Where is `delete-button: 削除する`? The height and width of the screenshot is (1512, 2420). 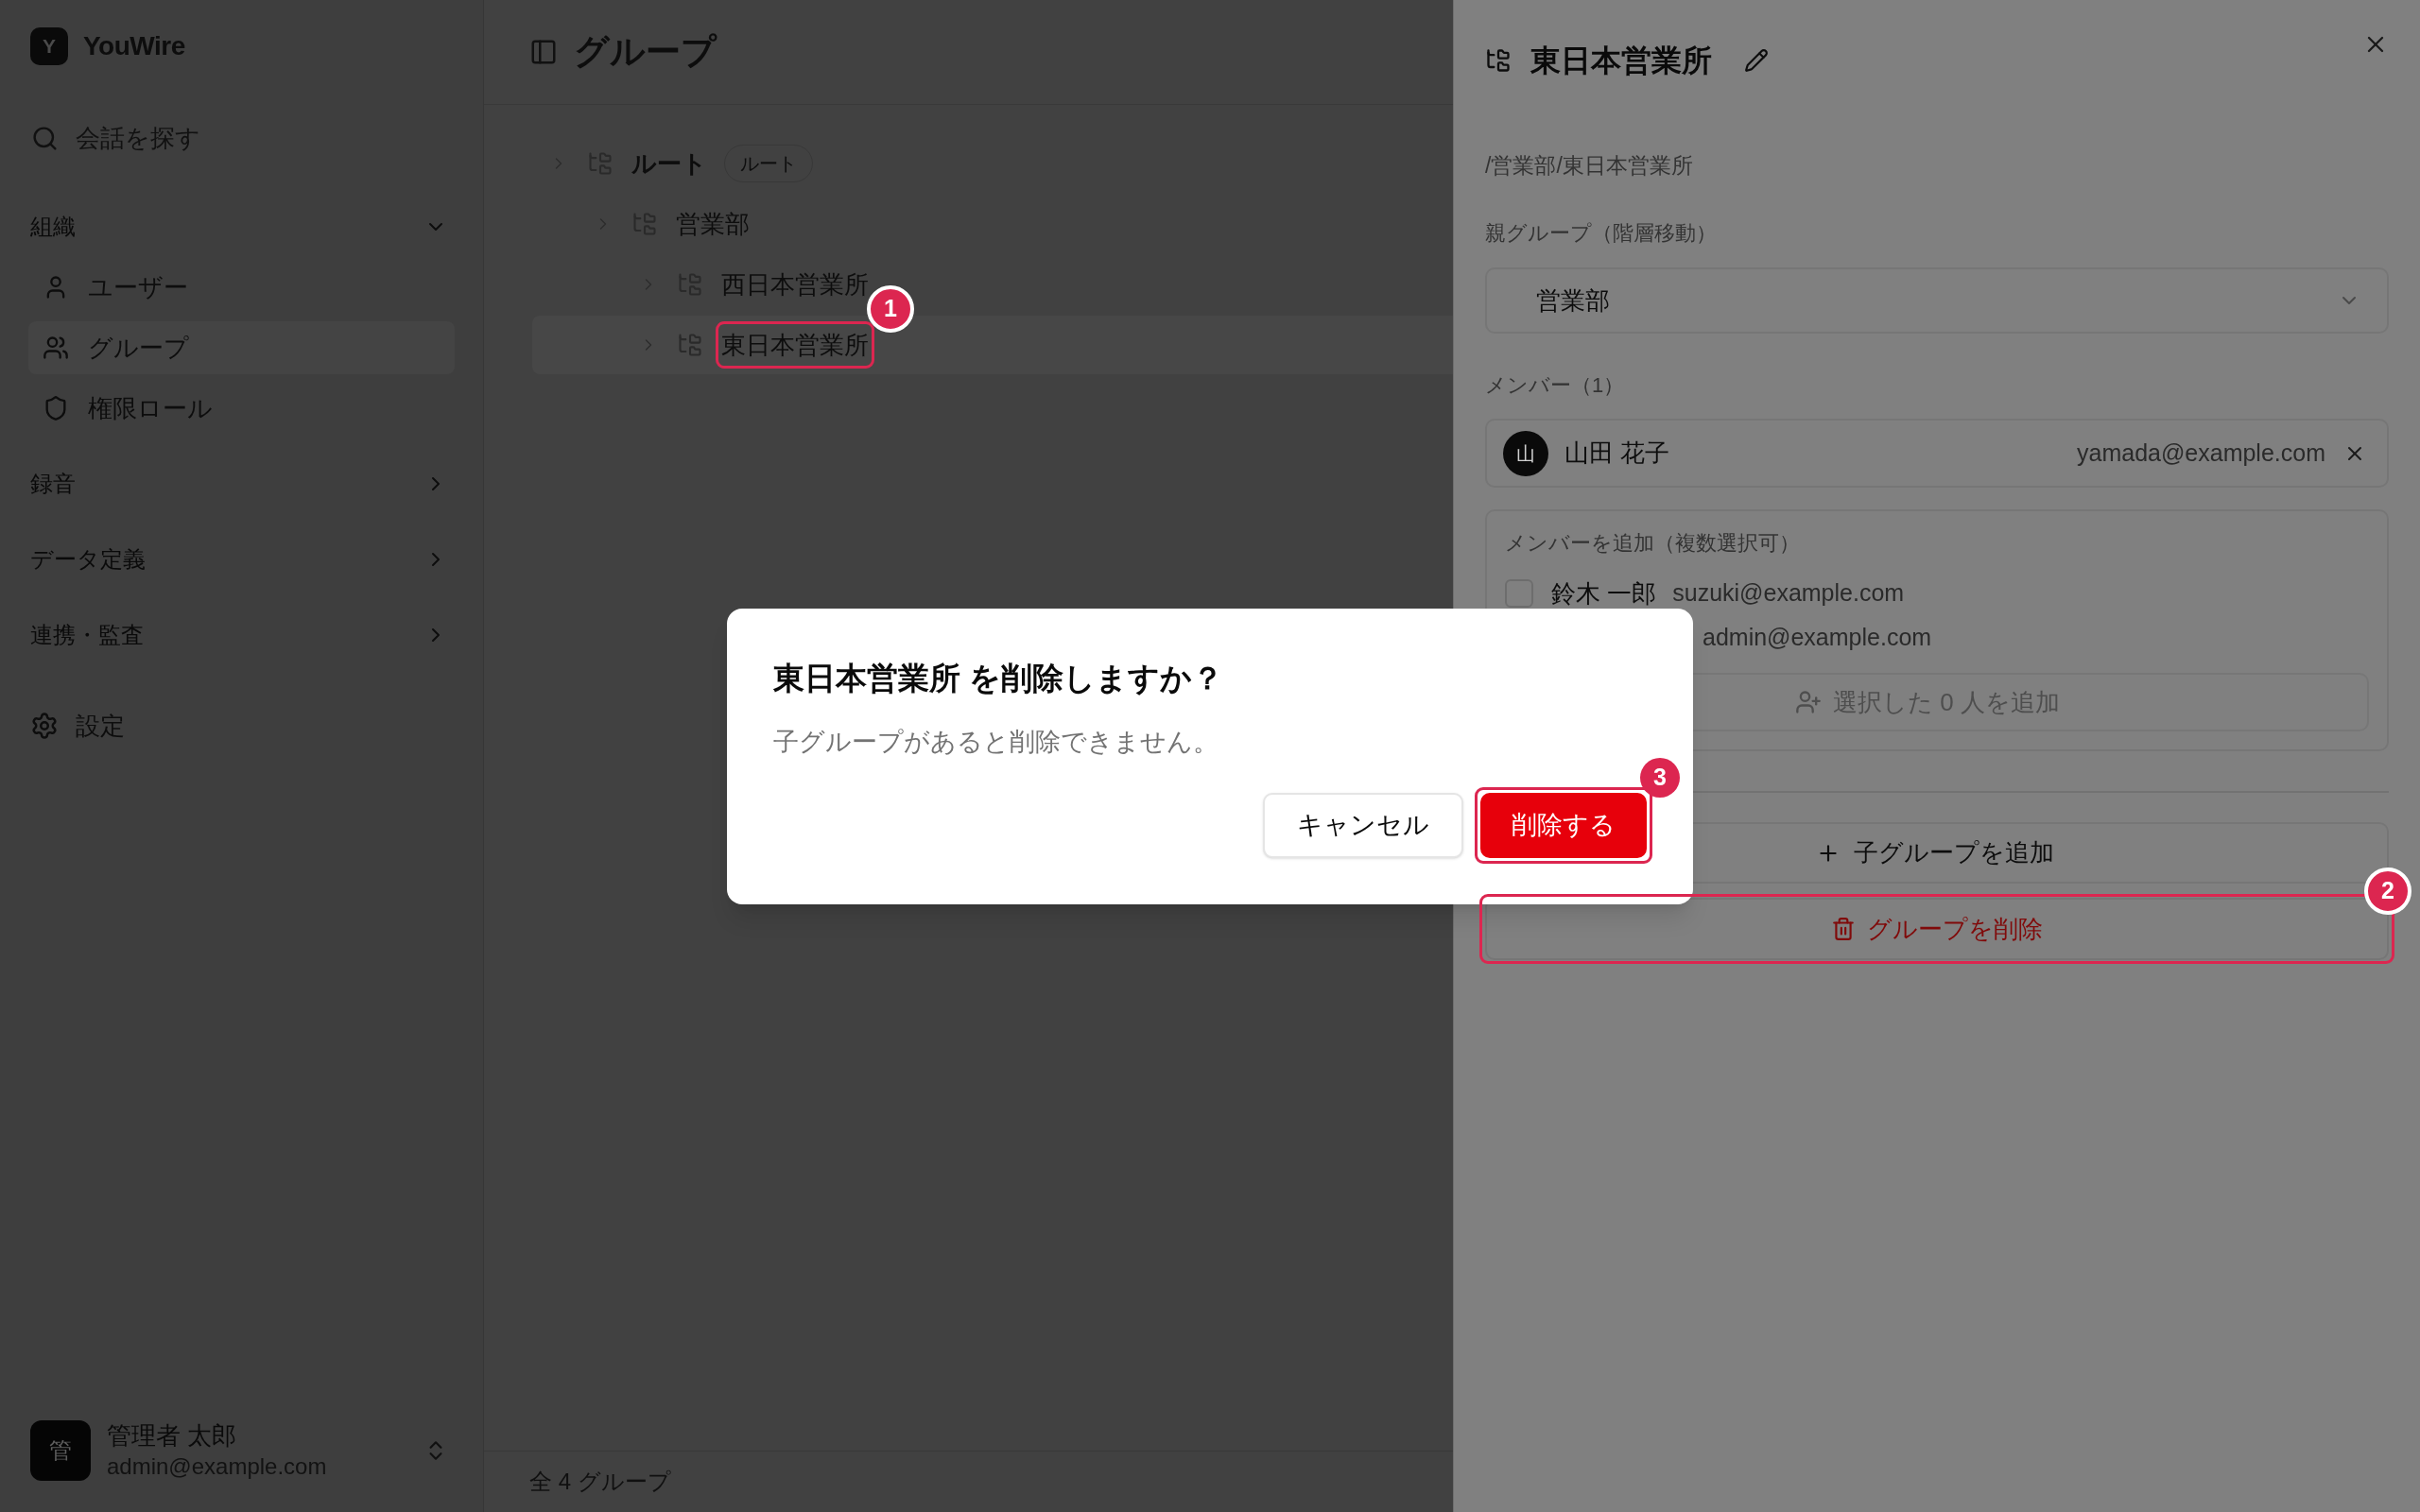 delete-button: 削除する is located at coordinates (1563, 825).